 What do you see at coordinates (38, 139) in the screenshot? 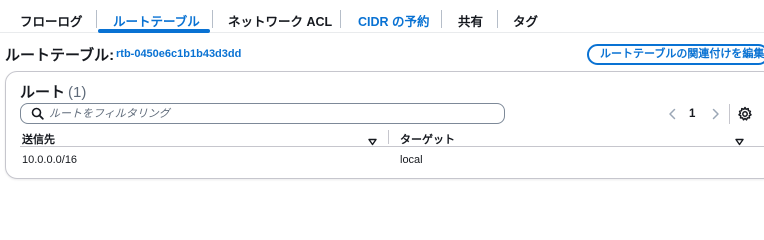
I see `column-header-destination: 送信先` at bounding box center [38, 139].